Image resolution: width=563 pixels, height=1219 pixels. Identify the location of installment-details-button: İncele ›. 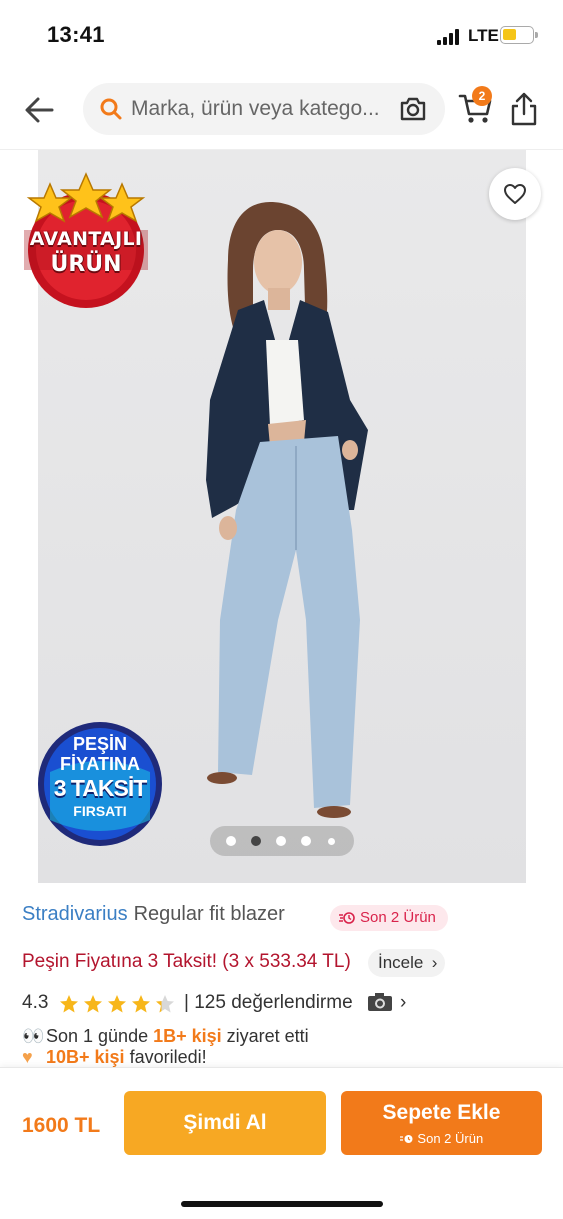
(407, 963).